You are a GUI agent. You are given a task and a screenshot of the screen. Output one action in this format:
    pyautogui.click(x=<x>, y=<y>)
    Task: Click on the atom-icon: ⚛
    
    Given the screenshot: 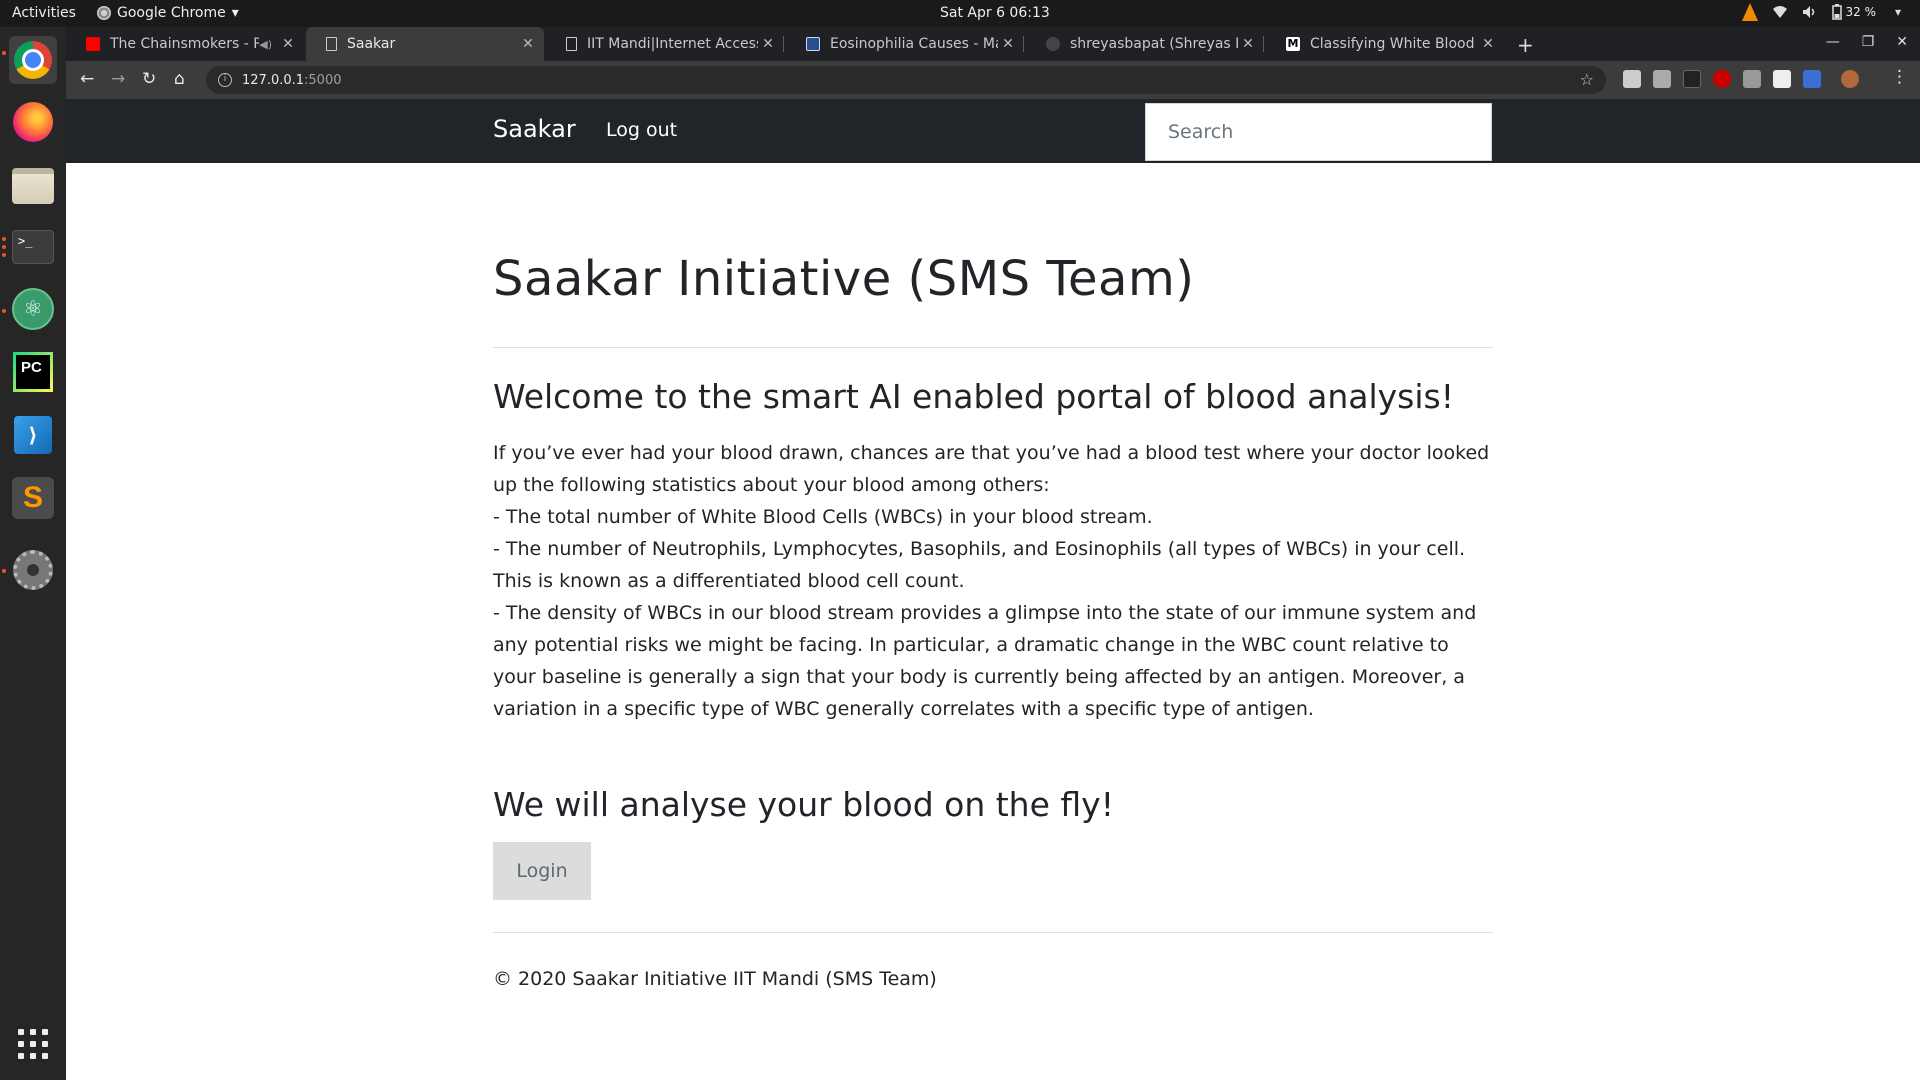 What is the action you would take?
    pyautogui.click(x=33, y=309)
    